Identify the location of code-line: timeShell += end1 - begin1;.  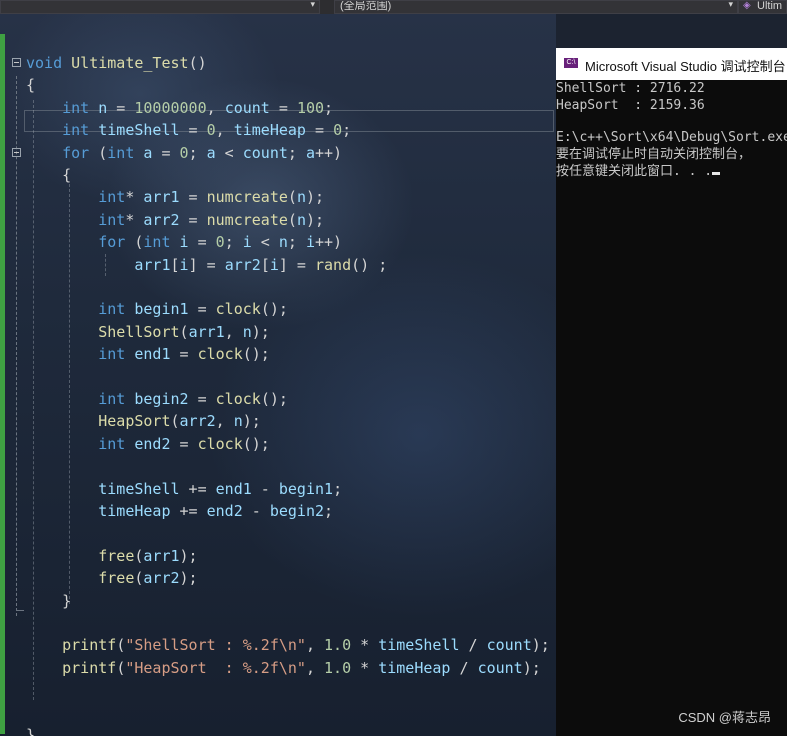
(184, 489).